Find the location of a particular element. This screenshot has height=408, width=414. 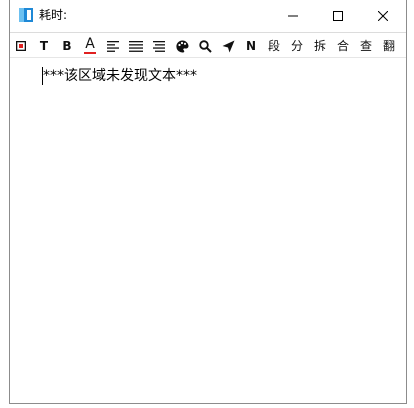

bold-b-label: B is located at coordinates (67, 46).